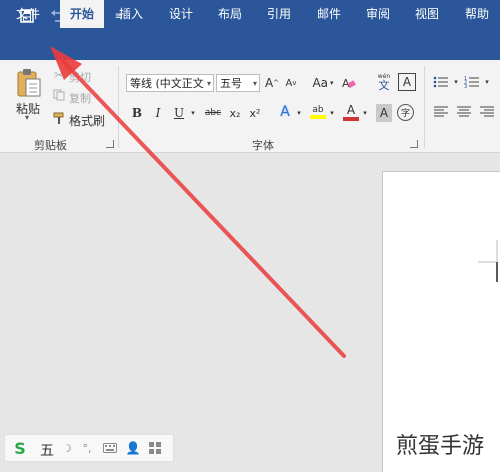  I want to click on ribbon-tabs, so click(250, 46).